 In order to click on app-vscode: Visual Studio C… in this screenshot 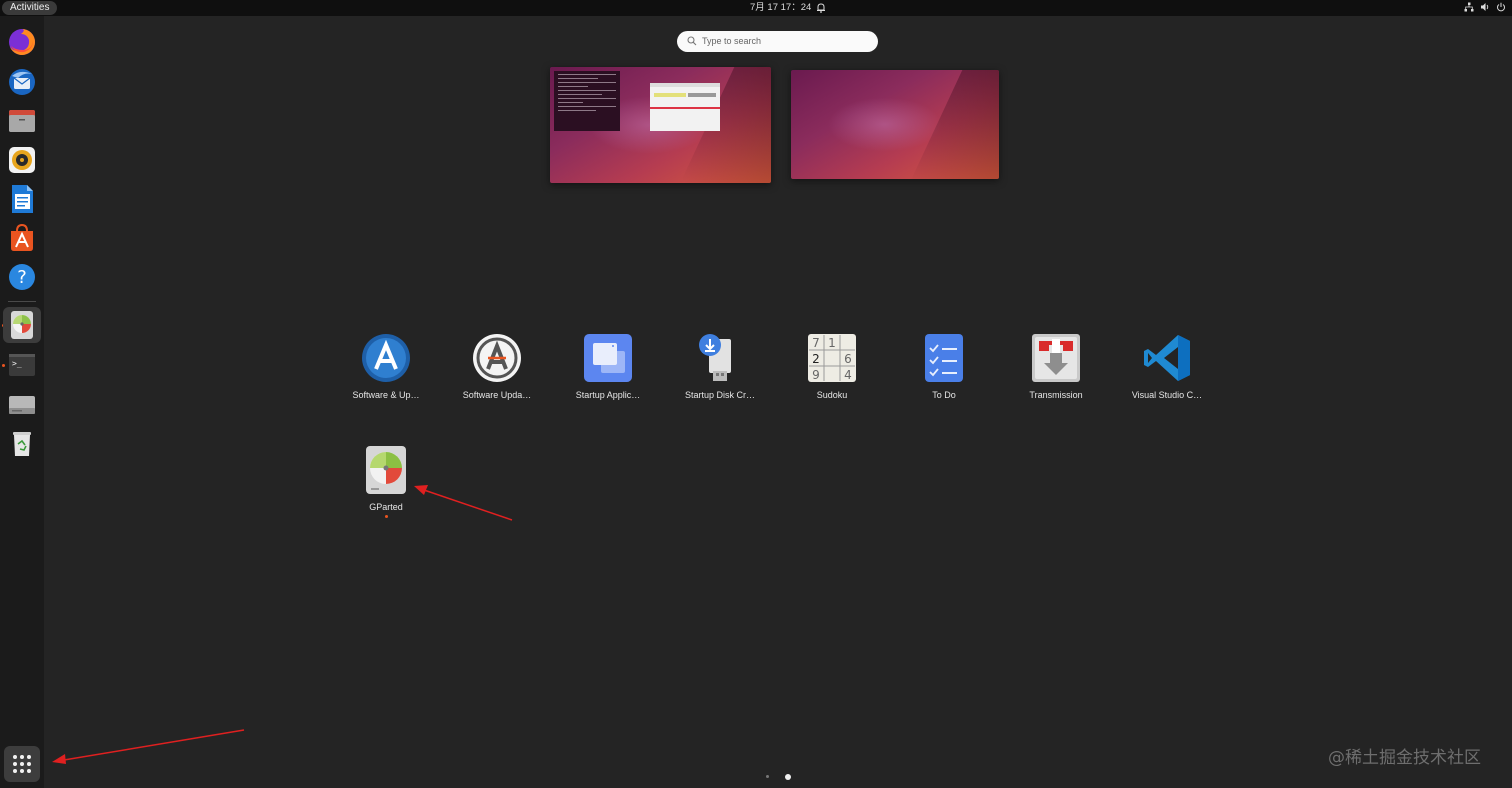, I will do `click(1167, 367)`.